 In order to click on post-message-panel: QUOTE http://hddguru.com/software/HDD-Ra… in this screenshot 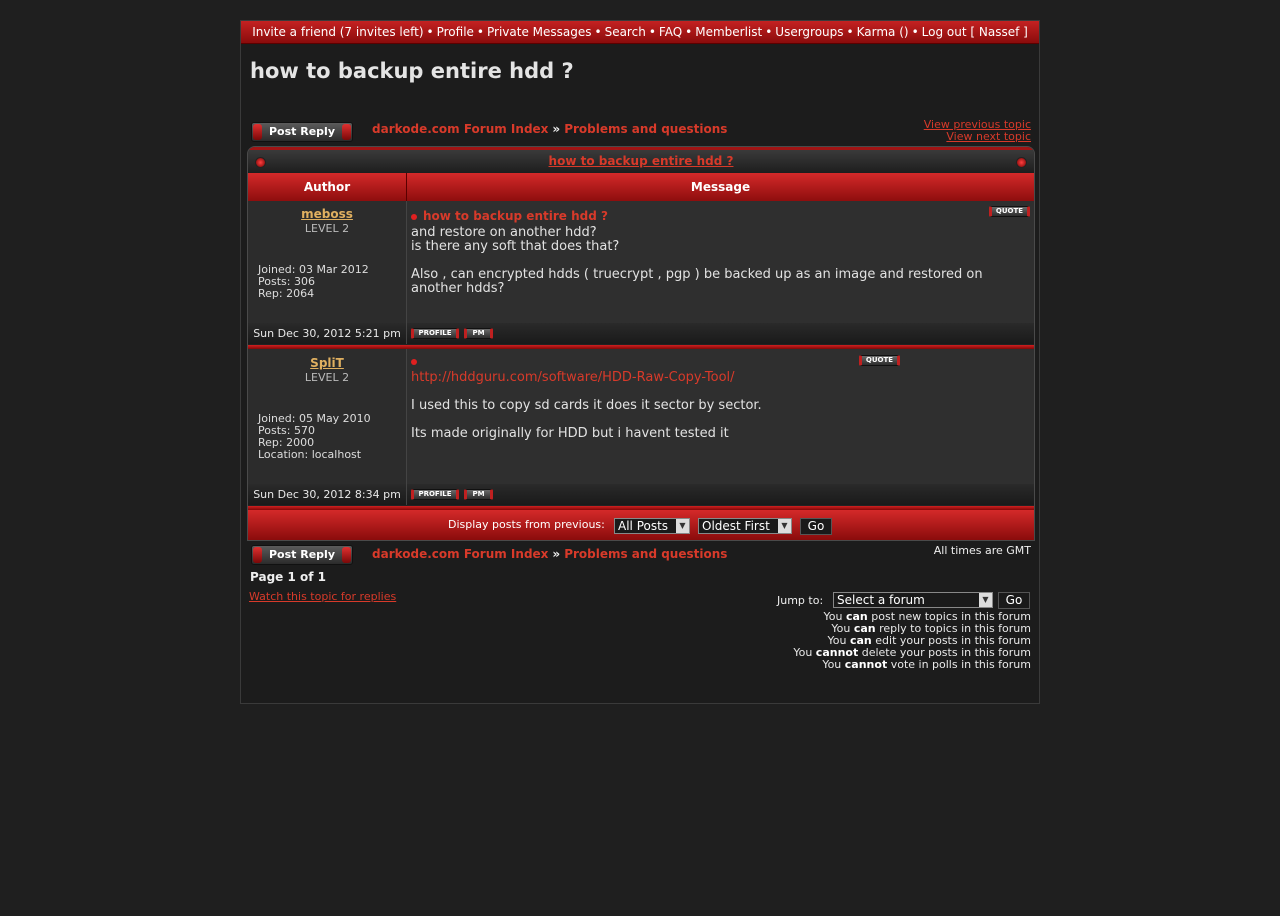, I will do `click(720, 416)`.